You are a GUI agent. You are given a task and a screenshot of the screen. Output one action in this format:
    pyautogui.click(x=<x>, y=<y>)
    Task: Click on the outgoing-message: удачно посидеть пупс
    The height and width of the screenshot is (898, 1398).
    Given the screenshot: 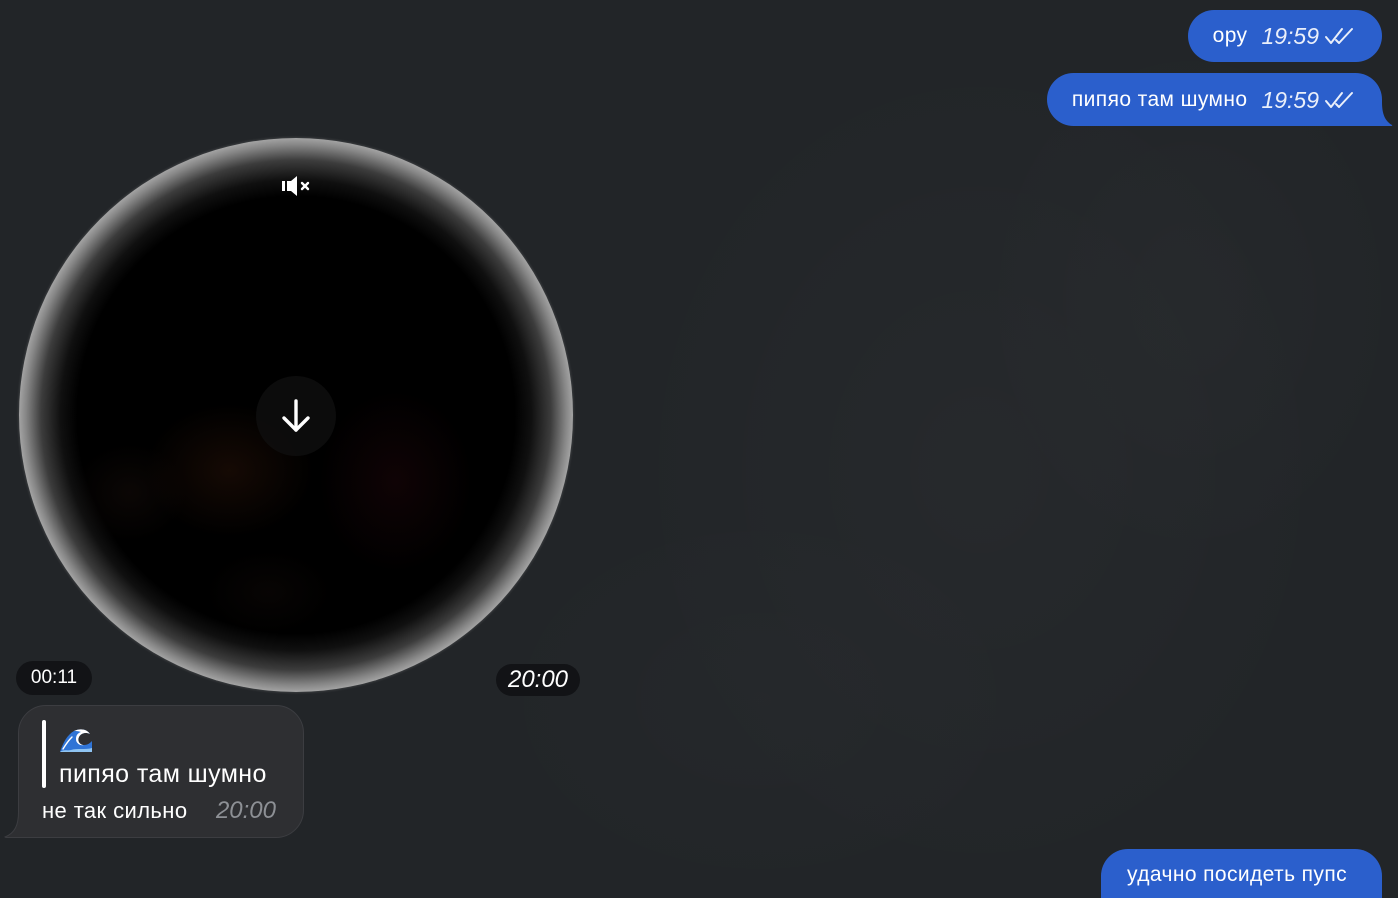 What is the action you would take?
    pyautogui.click(x=1241, y=873)
    